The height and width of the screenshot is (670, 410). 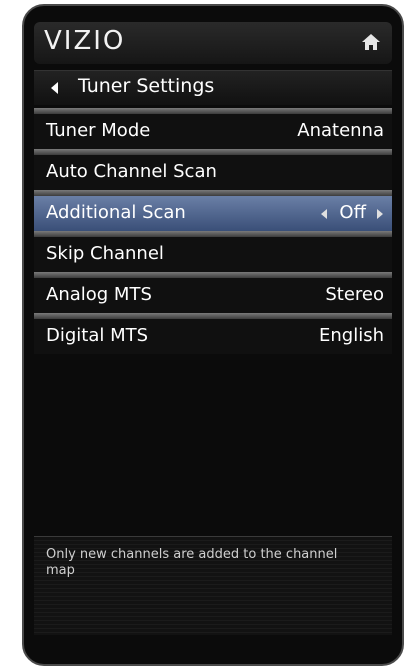 I want to click on menu-title-bar: Tuner Settings, so click(x=213, y=87).